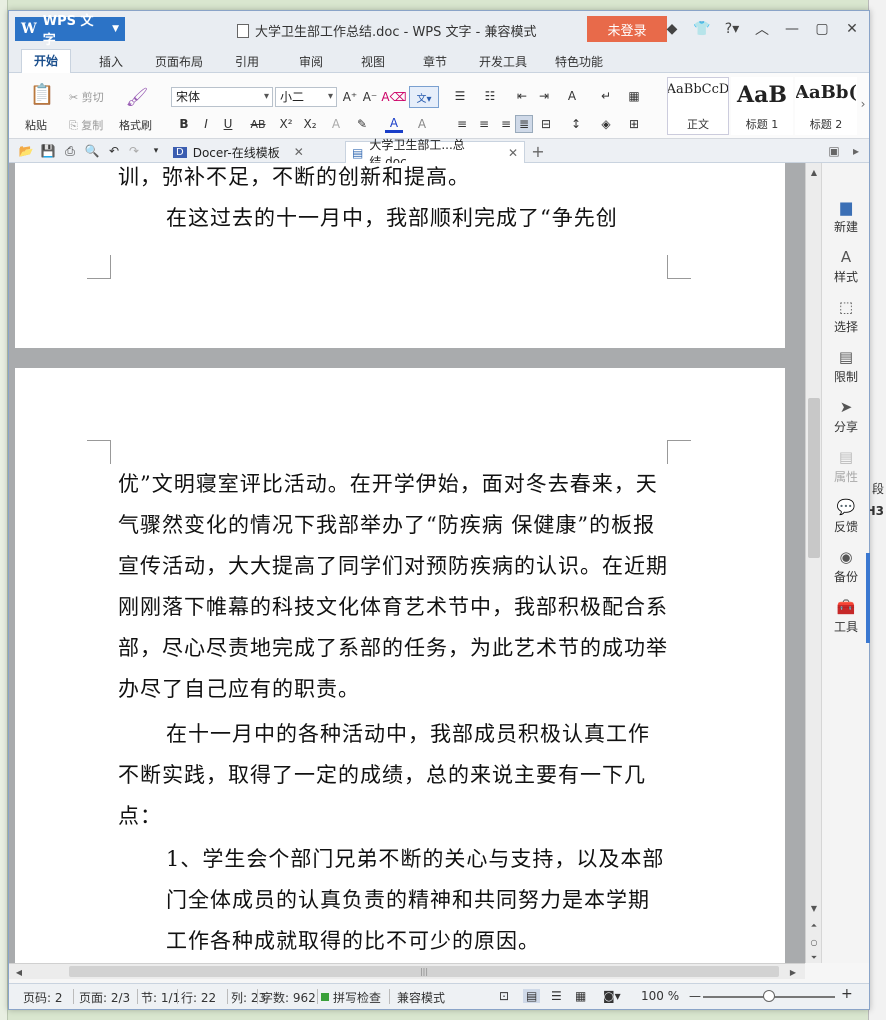 This screenshot has height=1020, width=886. I want to click on align-left-icon: ≡, so click(462, 124).